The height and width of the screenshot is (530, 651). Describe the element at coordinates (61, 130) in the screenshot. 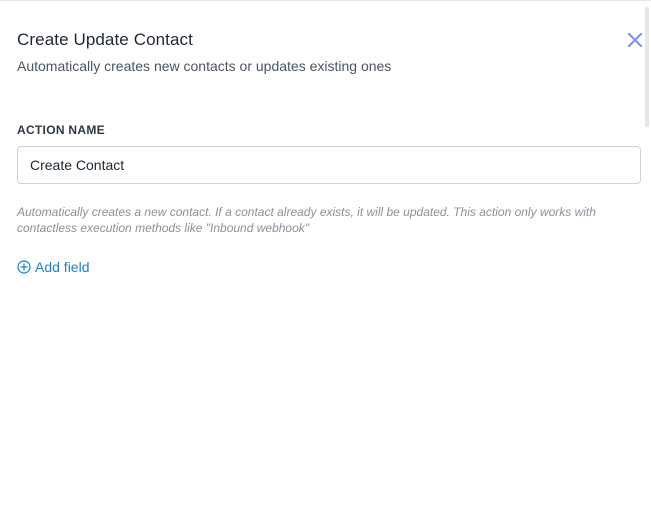

I see `action-name-label: ACTION NAME` at that location.